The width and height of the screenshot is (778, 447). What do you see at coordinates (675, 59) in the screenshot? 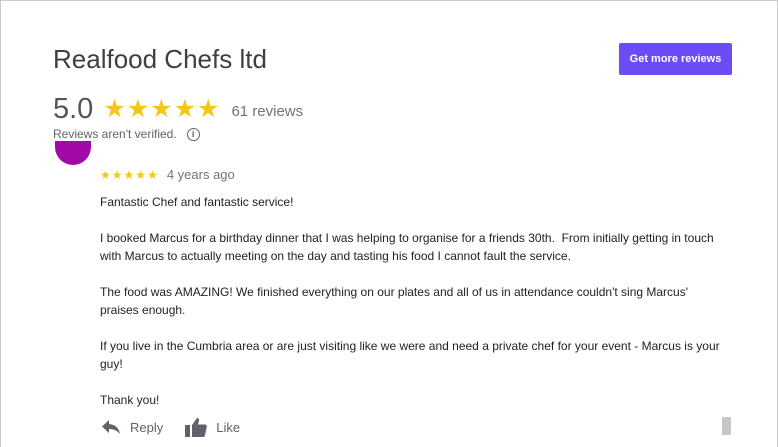
I see `get-more-reviews-button: Get more reviews` at bounding box center [675, 59].